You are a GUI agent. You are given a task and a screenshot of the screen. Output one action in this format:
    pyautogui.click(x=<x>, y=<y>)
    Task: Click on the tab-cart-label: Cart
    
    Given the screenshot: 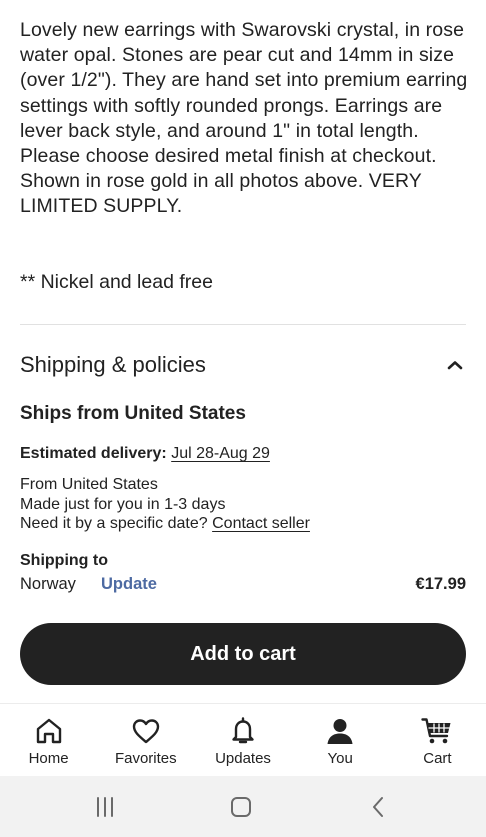 What is the action you would take?
    pyautogui.click(x=437, y=758)
    